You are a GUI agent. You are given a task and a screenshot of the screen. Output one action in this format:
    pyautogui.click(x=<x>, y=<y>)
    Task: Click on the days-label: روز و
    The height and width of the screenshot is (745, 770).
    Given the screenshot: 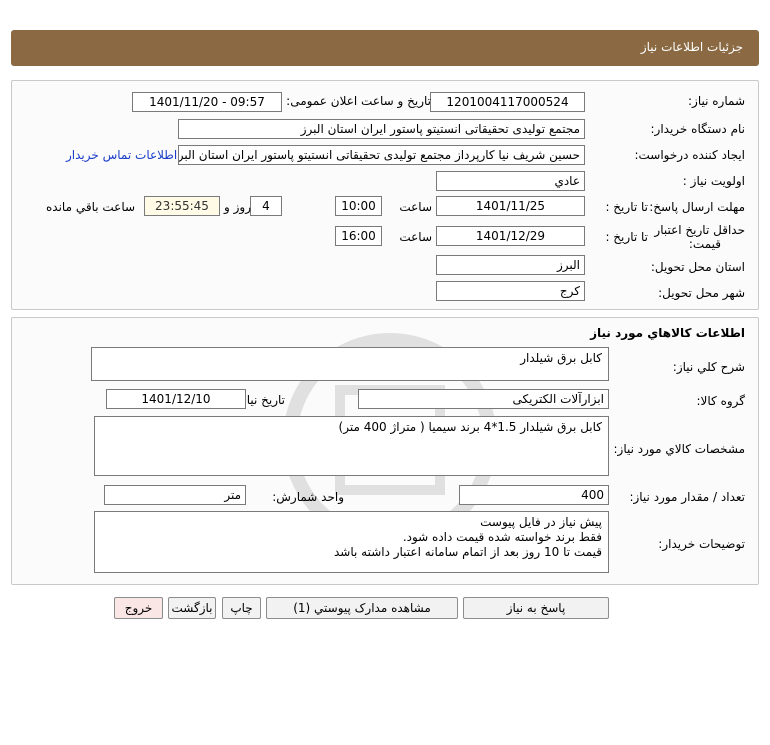 What is the action you would take?
    pyautogui.click(x=237, y=207)
    